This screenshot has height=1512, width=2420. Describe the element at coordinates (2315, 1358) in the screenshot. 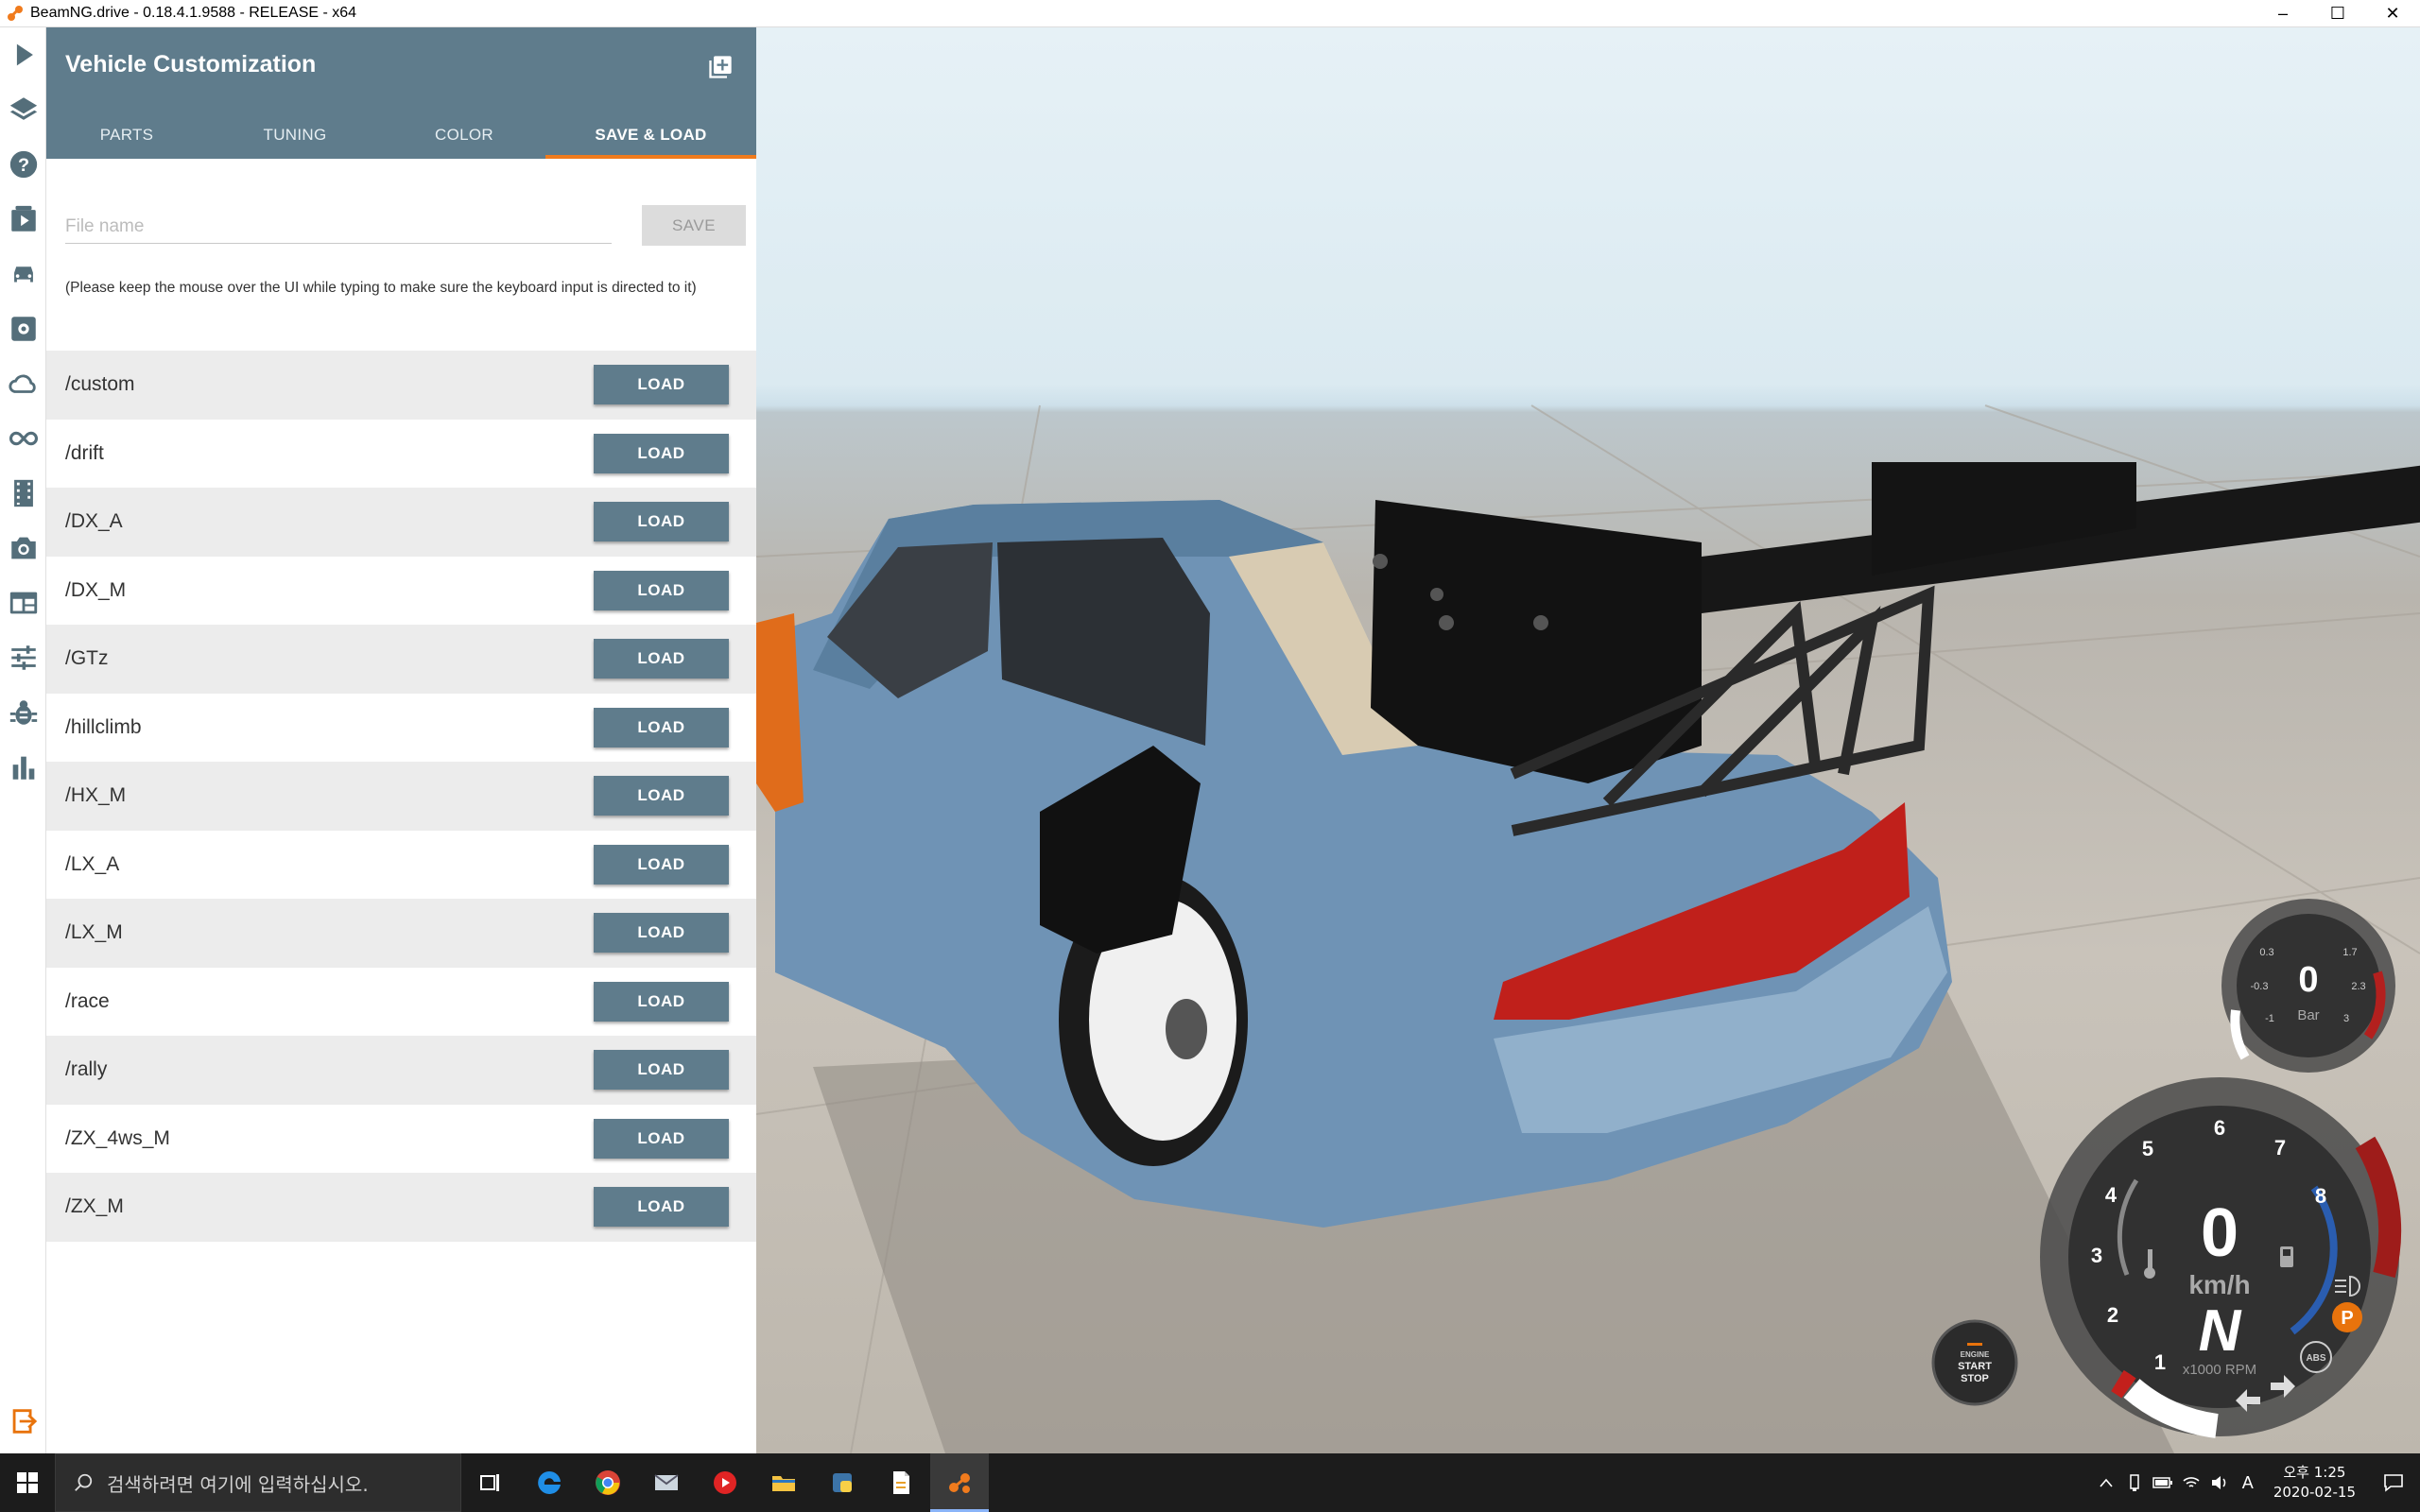

I see `abs-label: ABS` at that location.